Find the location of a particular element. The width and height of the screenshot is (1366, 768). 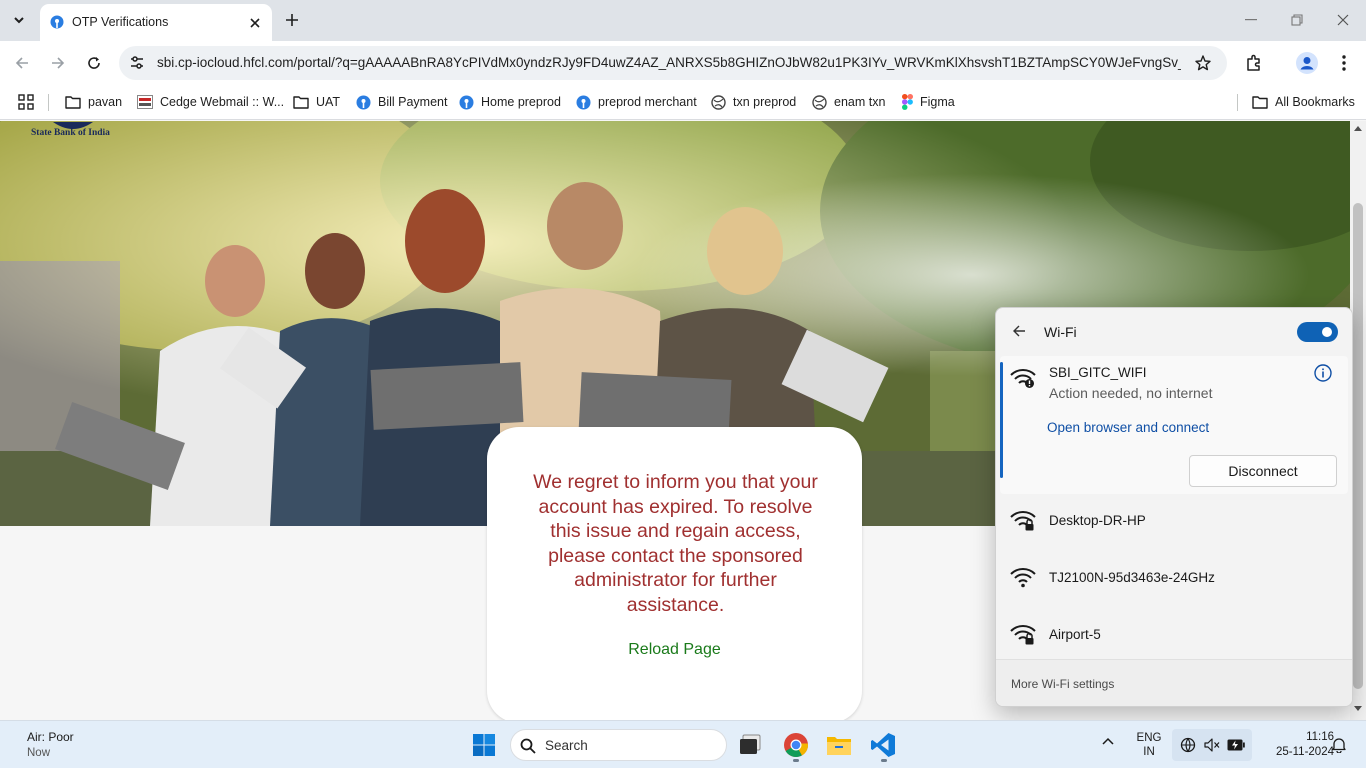

back-button is located at coordinates (22, 63).